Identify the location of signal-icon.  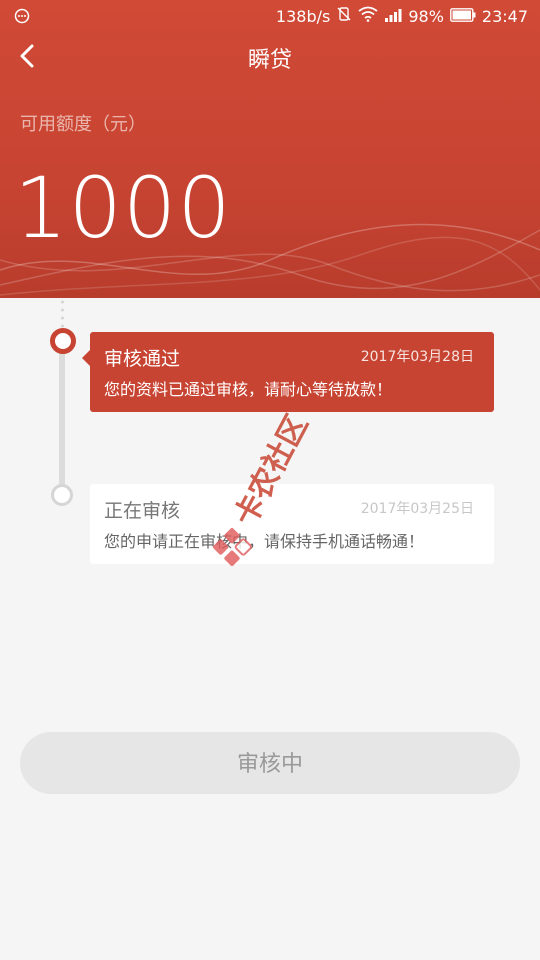
(393, 16).